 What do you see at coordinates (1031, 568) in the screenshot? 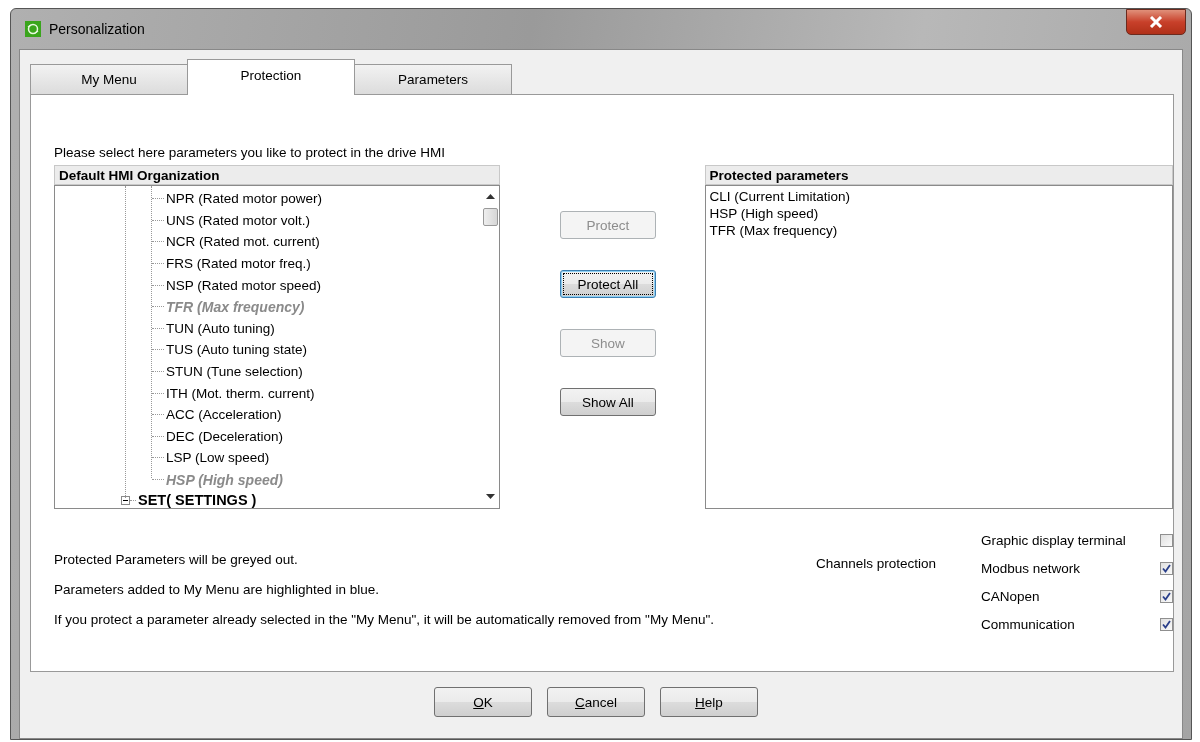
I see `checkbox-label: Modbus network` at bounding box center [1031, 568].